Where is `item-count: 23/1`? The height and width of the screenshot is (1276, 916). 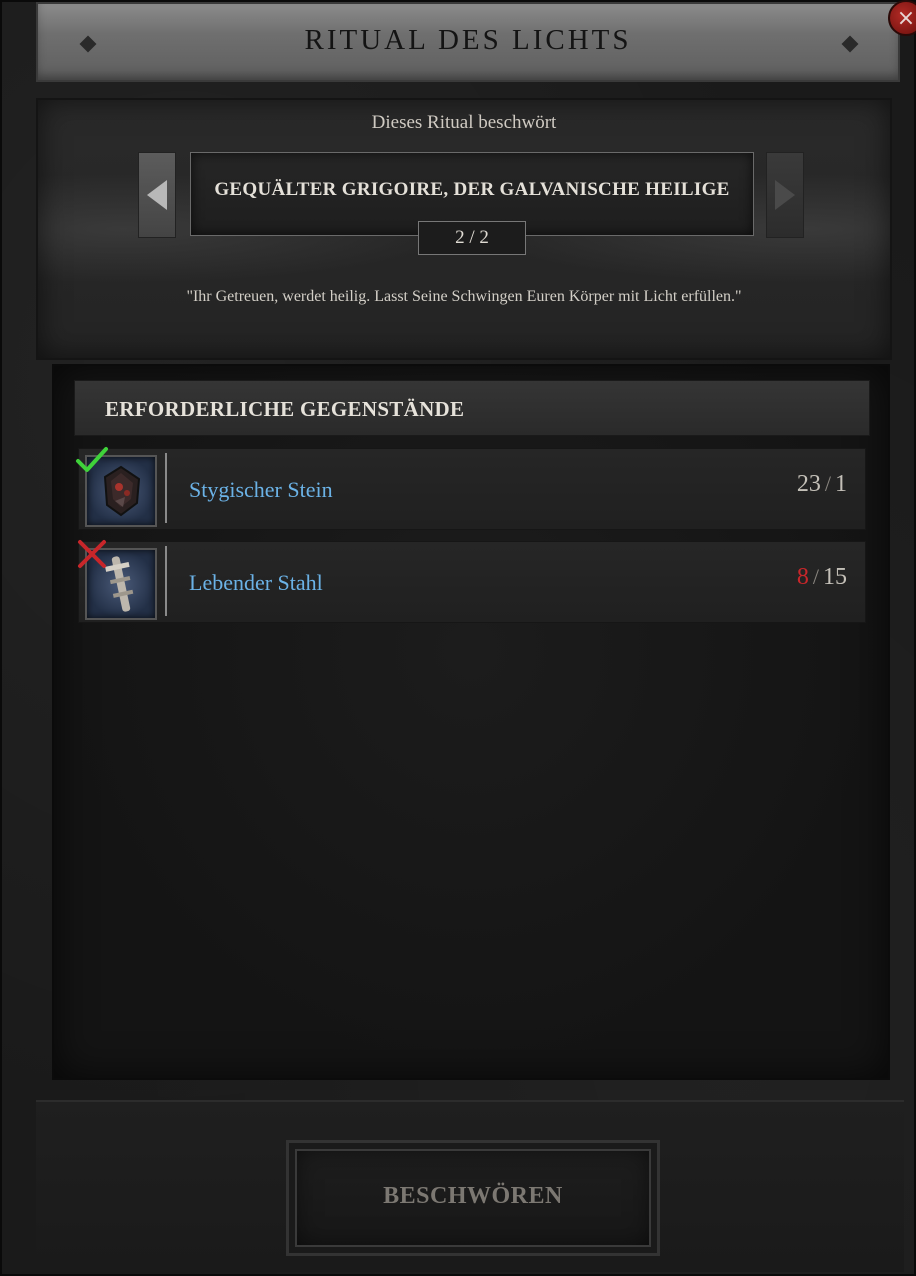
item-count: 23/1 is located at coordinates (821, 484).